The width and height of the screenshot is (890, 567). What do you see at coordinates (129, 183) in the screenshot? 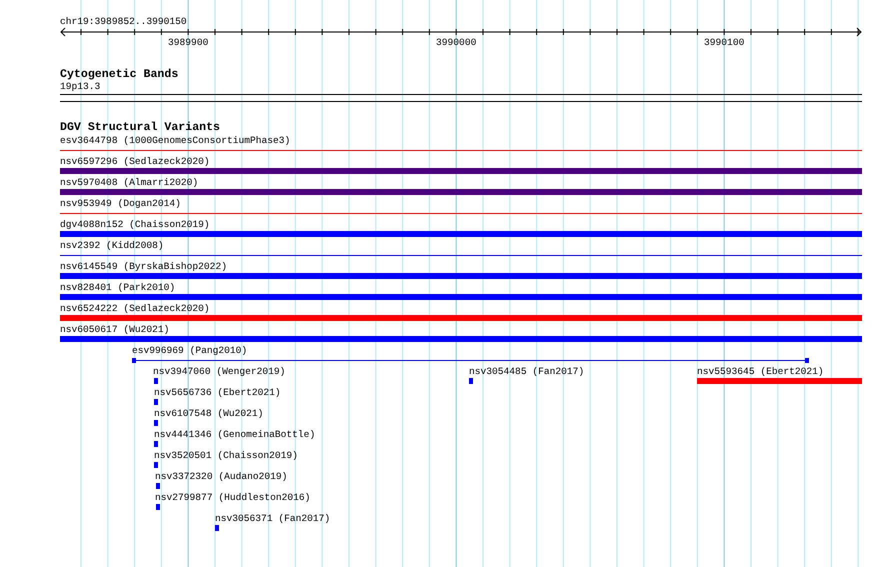
I see `feature-label: nsv5970408 (Almarri2020)` at bounding box center [129, 183].